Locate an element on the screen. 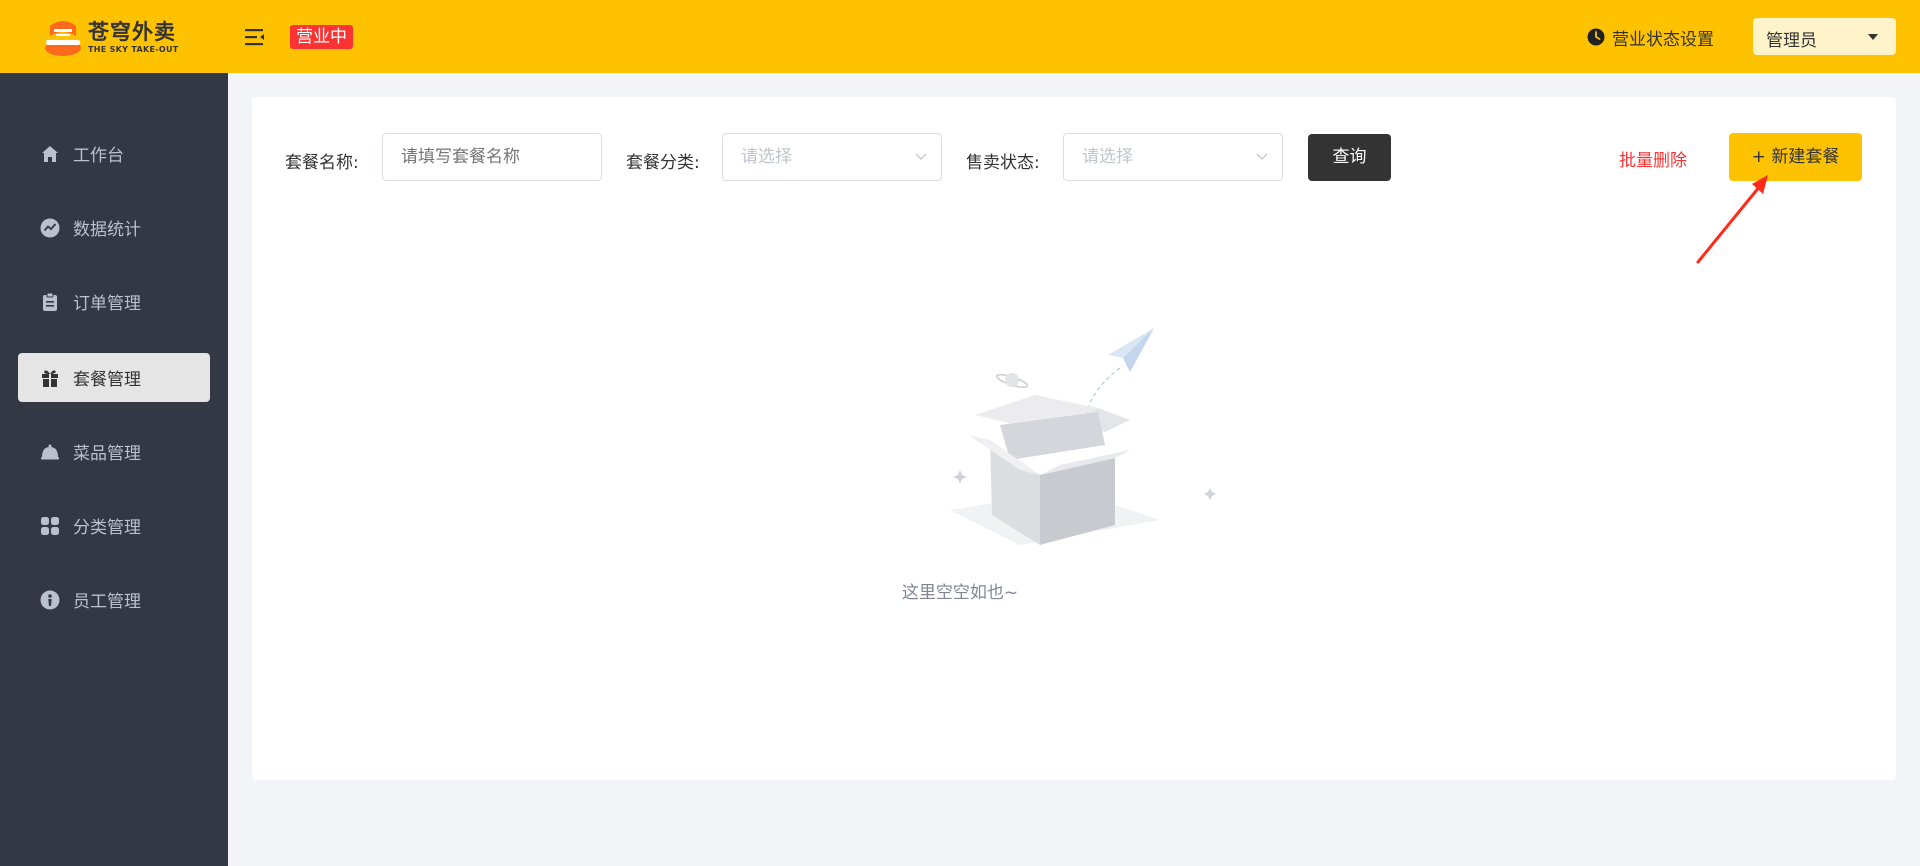  clock-icon is located at coordinates (1596, 37).